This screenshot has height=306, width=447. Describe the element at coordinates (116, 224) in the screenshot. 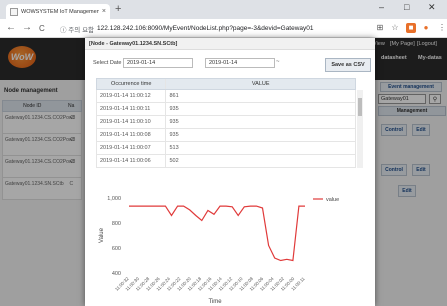

I see `y-tick-label: 800` at that location.